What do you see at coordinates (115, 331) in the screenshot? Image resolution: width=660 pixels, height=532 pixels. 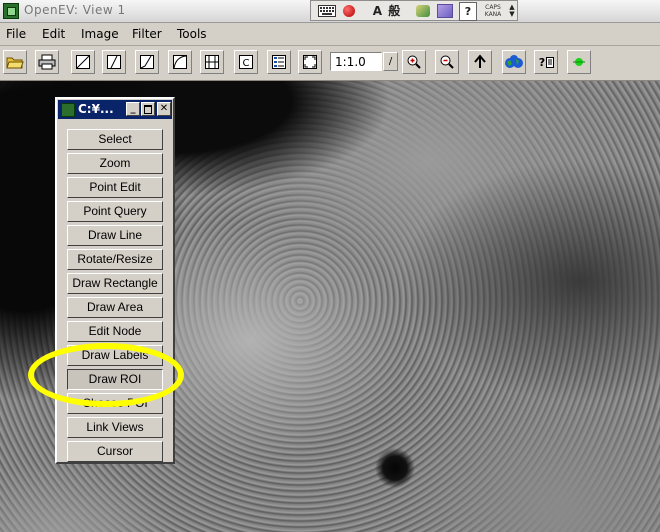 I see `tool-edit-node-button: Edit Node` at bounding box center [115, 331].